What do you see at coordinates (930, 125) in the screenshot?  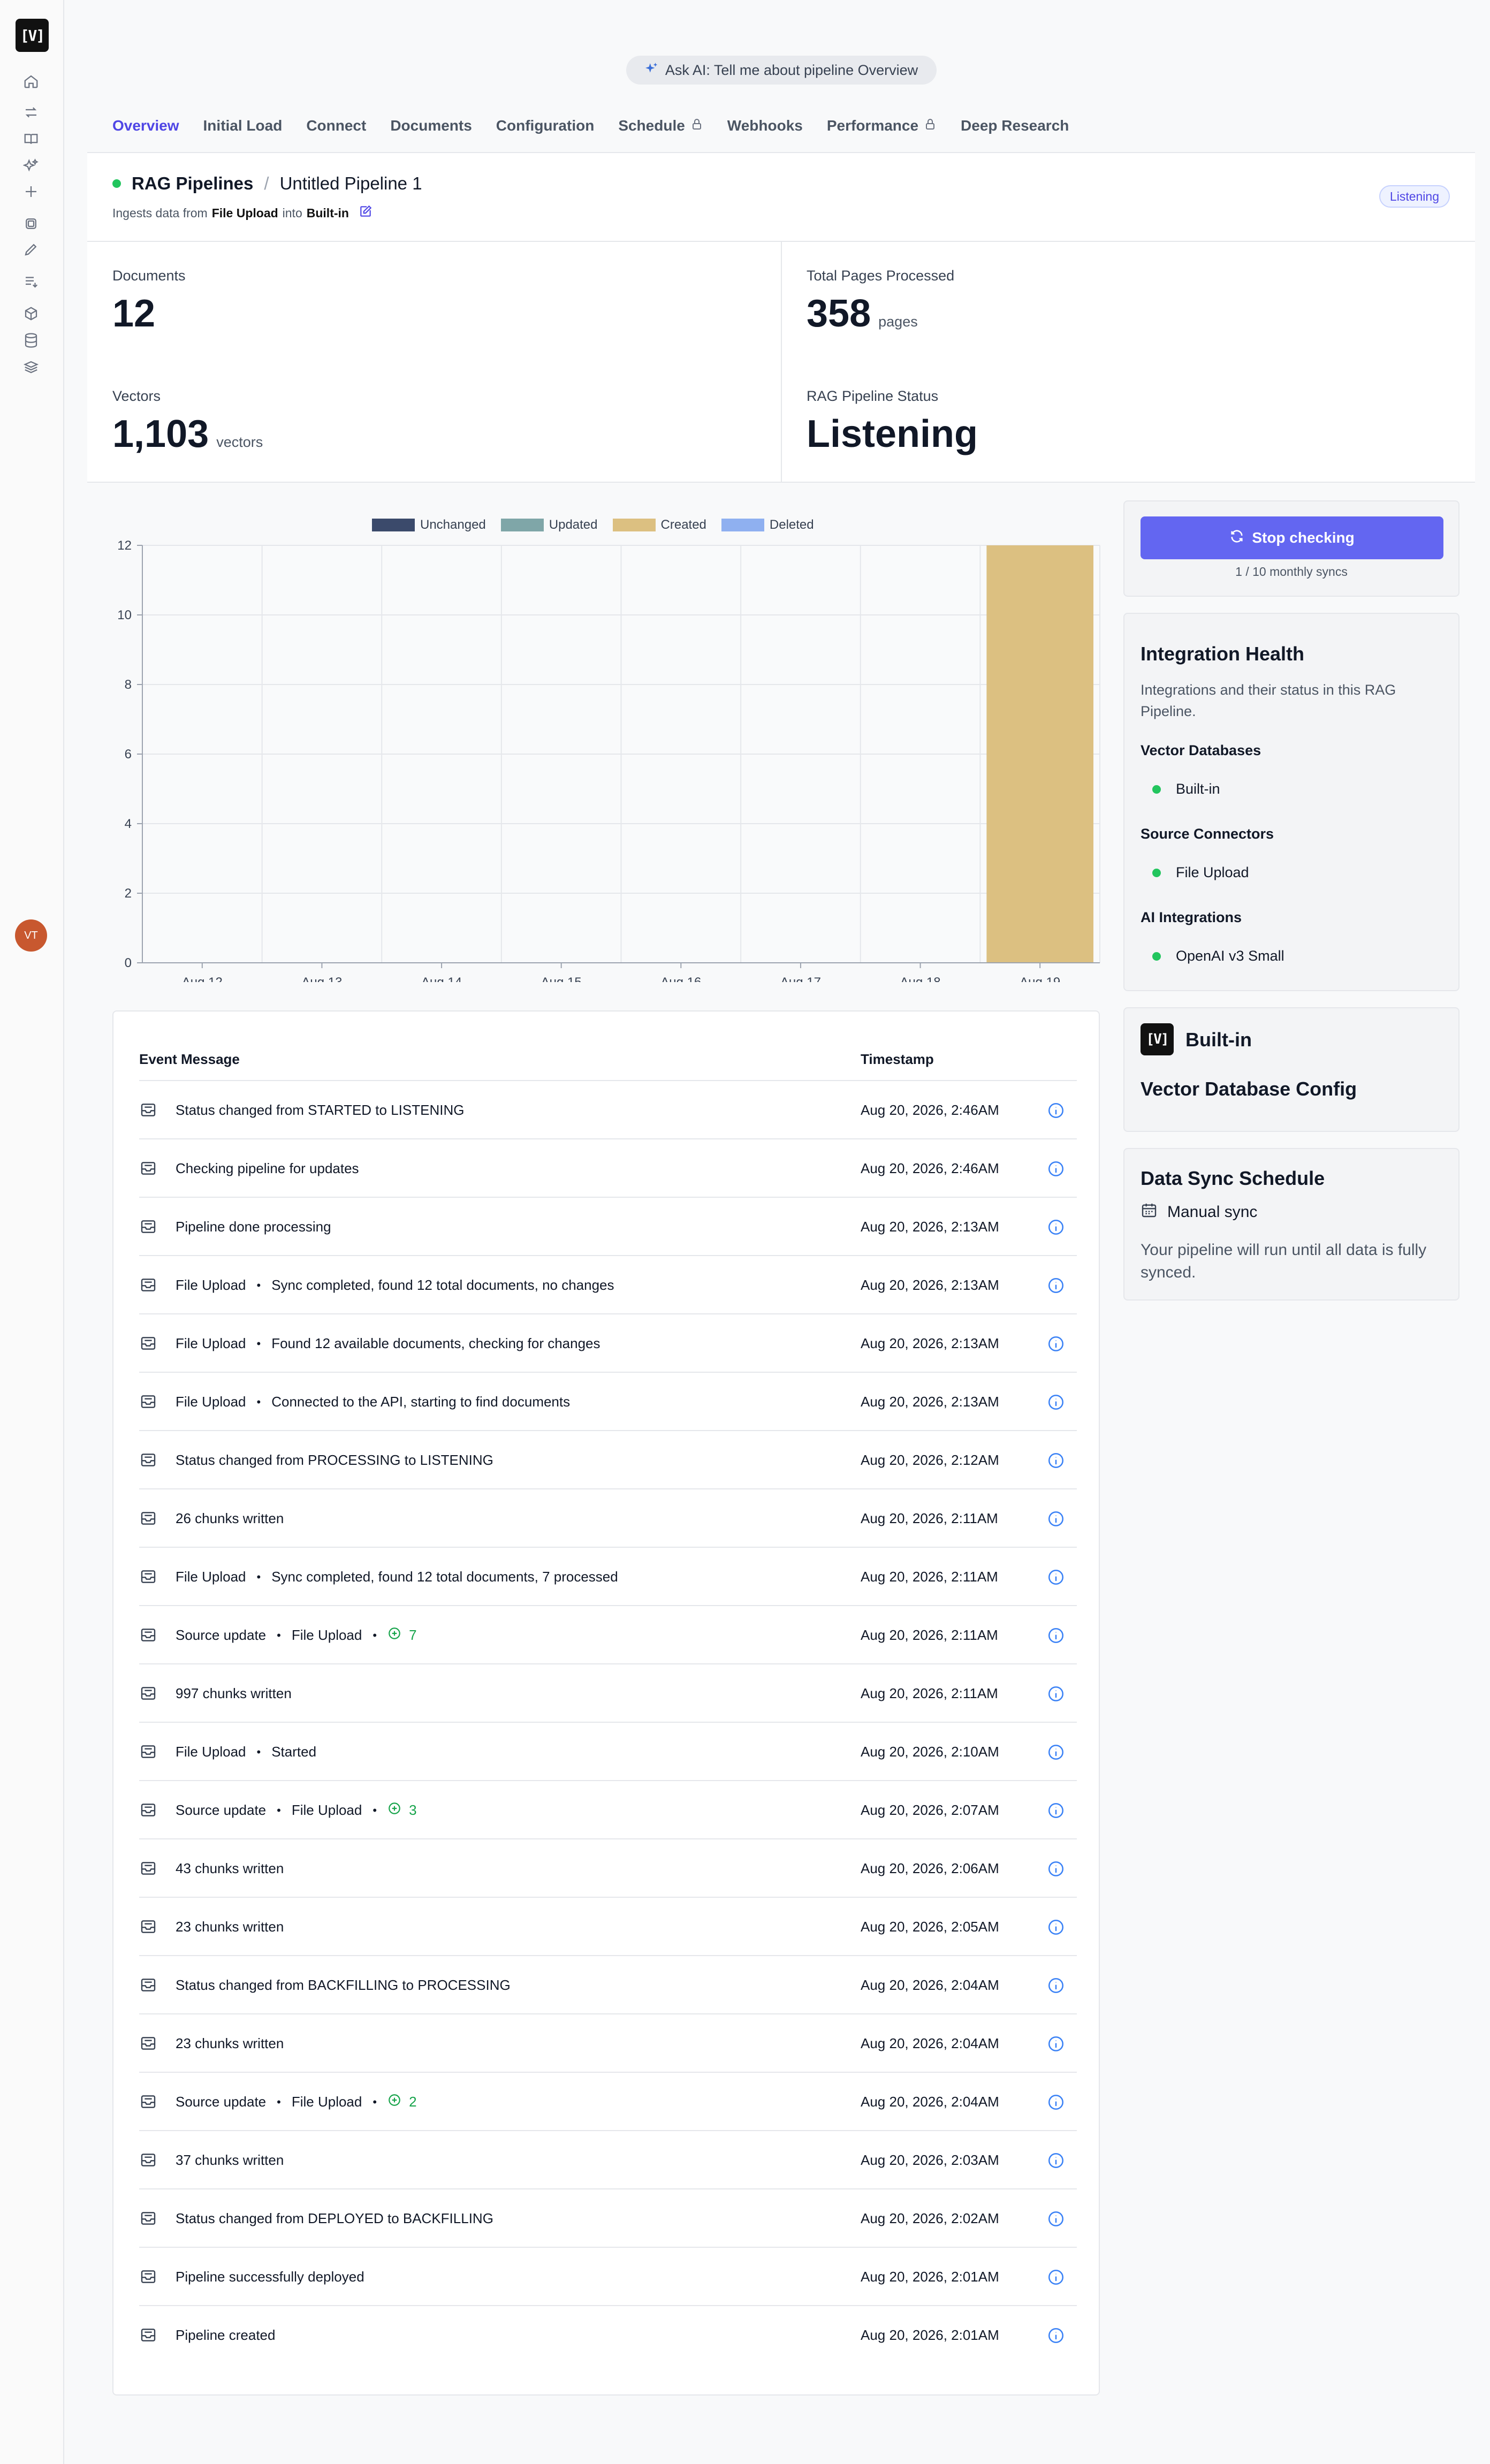 I see `lock-icon` at bounding box center [930, 125].